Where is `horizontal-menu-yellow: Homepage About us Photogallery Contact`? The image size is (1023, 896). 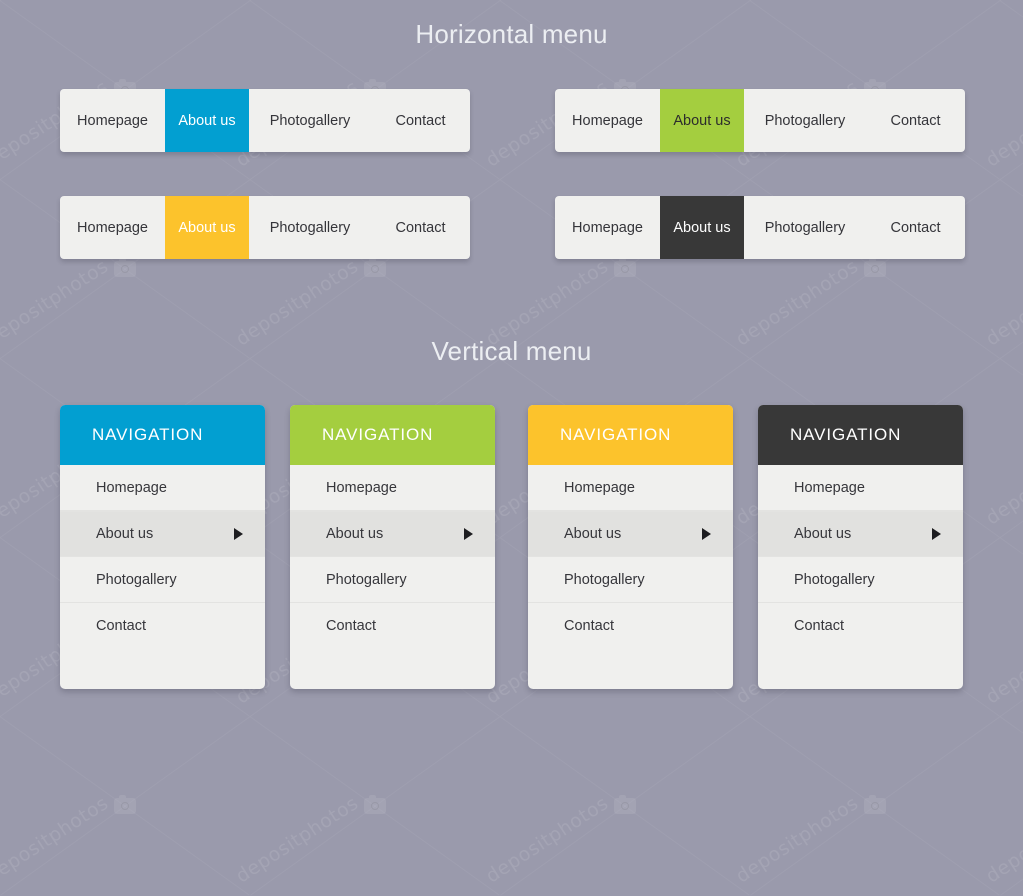
horizontal-menu-yellow: Homepage About us Photogallery Contact is located at coordinates (265, 227).